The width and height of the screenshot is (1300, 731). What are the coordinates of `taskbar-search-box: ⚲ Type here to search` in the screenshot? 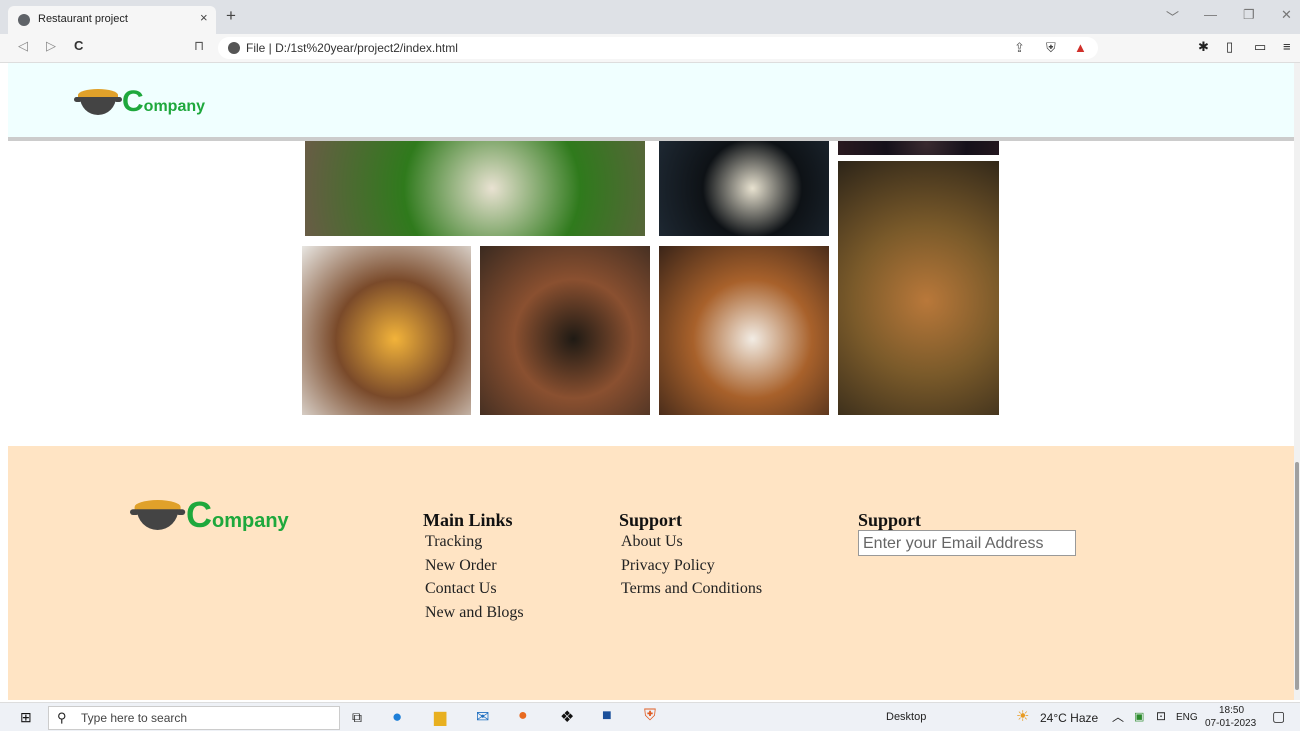 It's located at (194, 718).